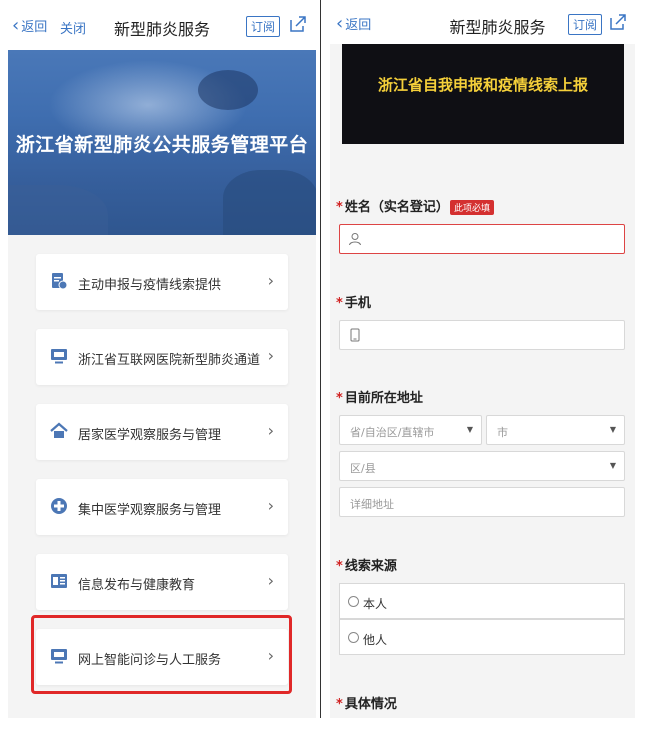  What do you see at coordinates (375, 640) in the screenshot?
I see `radio-label: 他人` at bounding box center [375, 640].